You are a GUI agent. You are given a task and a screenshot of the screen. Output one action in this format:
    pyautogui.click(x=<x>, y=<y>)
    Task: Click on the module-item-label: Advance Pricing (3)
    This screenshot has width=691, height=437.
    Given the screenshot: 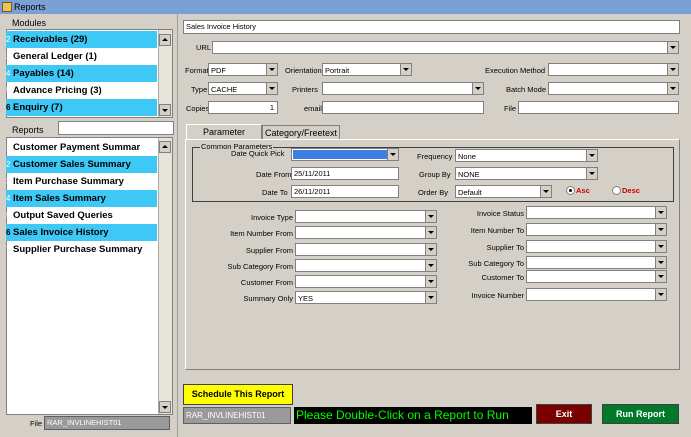 What is the action you would take?
    pyautogui.click(x=57, y=90)
    